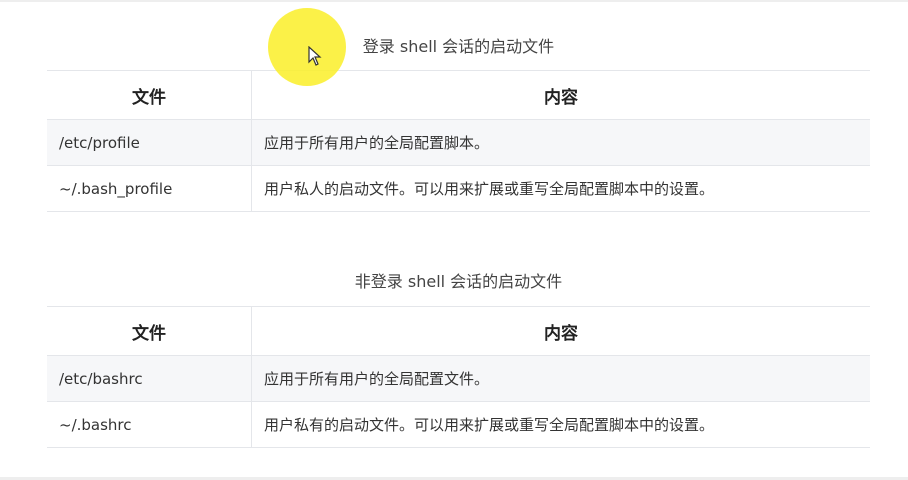 The image size is (908, 480). I want to click on content-cell: 用户私有的启动文件。可以用来扩展或重写全局配置脚本中的设置。, so click(560, 424).